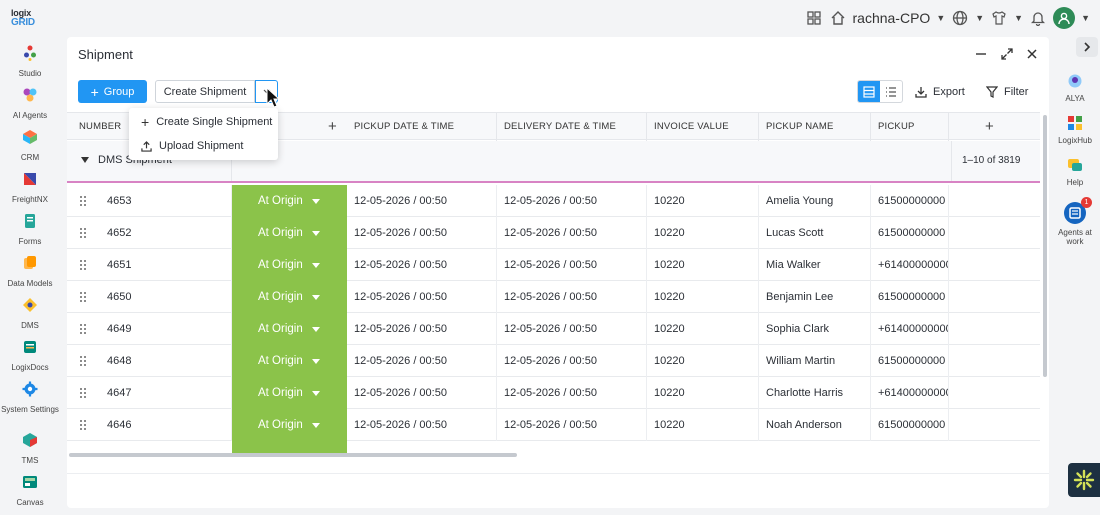 The width and height of the screenshot is (1100, 515). What do you see at coordinates (910, 136) in the screenshot?
I see `column-header-pickup-phone: PICKUP PHONE` at bounding box center [910, 136].